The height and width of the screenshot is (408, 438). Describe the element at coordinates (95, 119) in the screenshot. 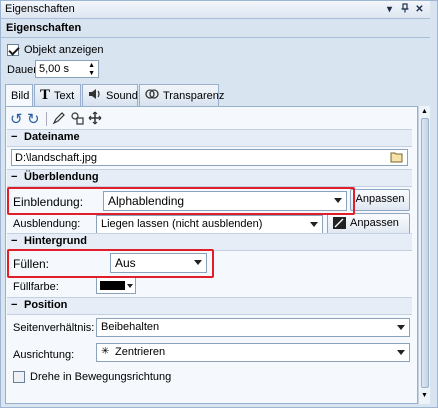

I see `move-icon` at that location.